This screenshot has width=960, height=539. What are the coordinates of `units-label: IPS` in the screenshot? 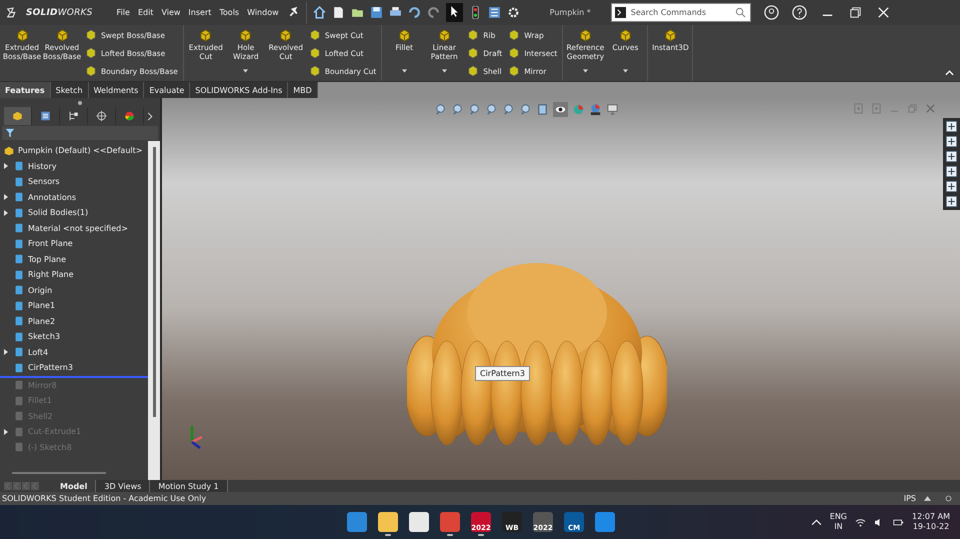 It's located at (910, 498).